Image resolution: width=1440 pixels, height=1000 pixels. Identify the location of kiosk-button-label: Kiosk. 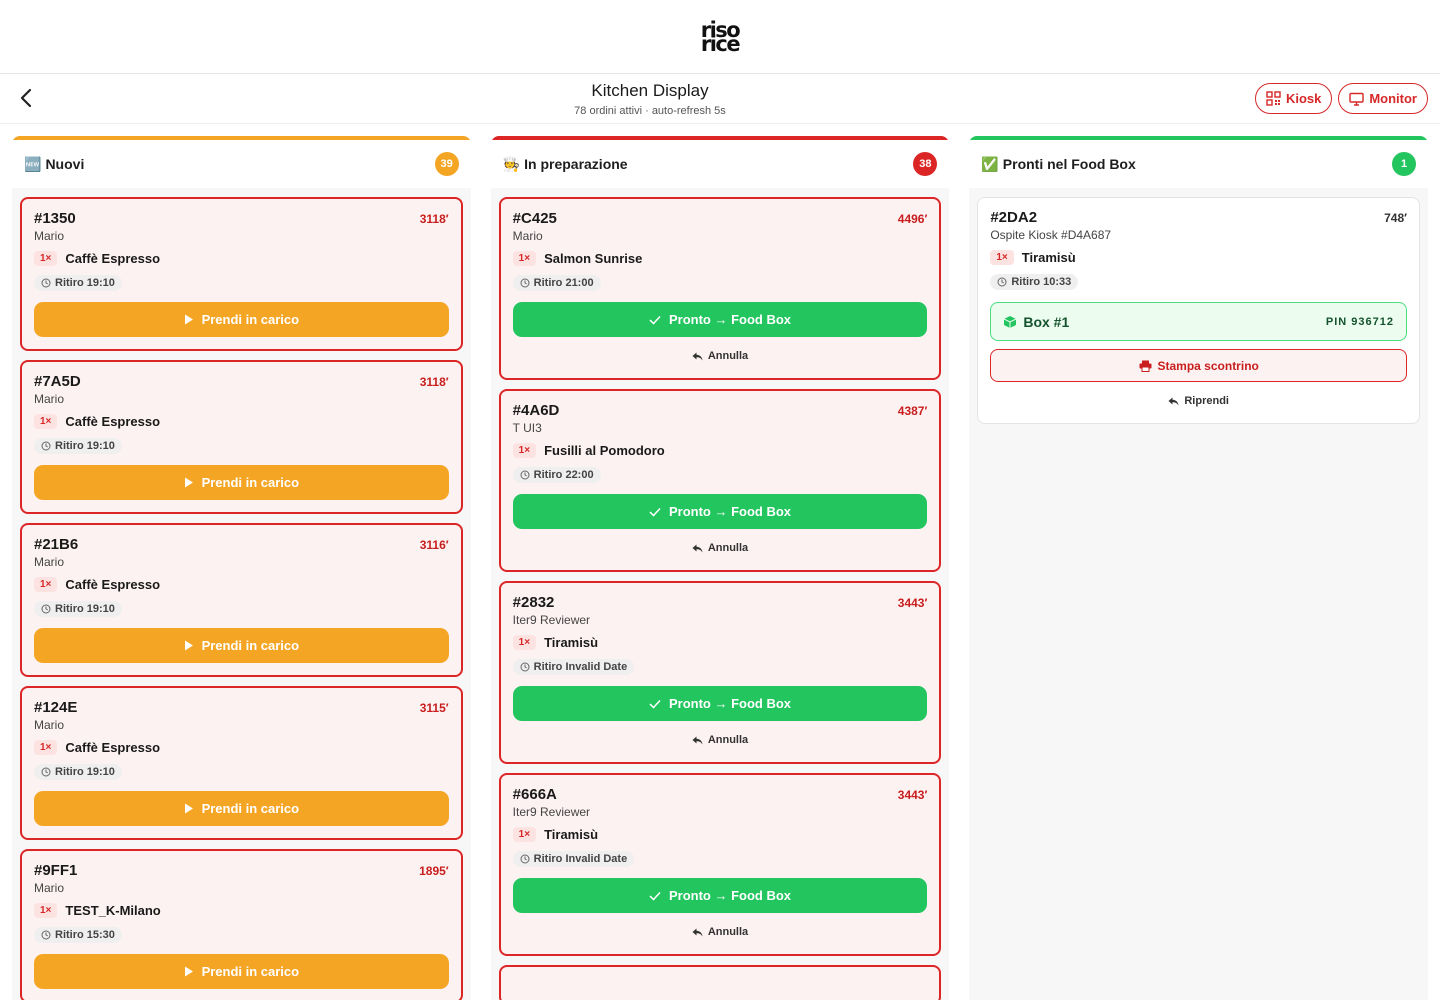
(1303, 98).